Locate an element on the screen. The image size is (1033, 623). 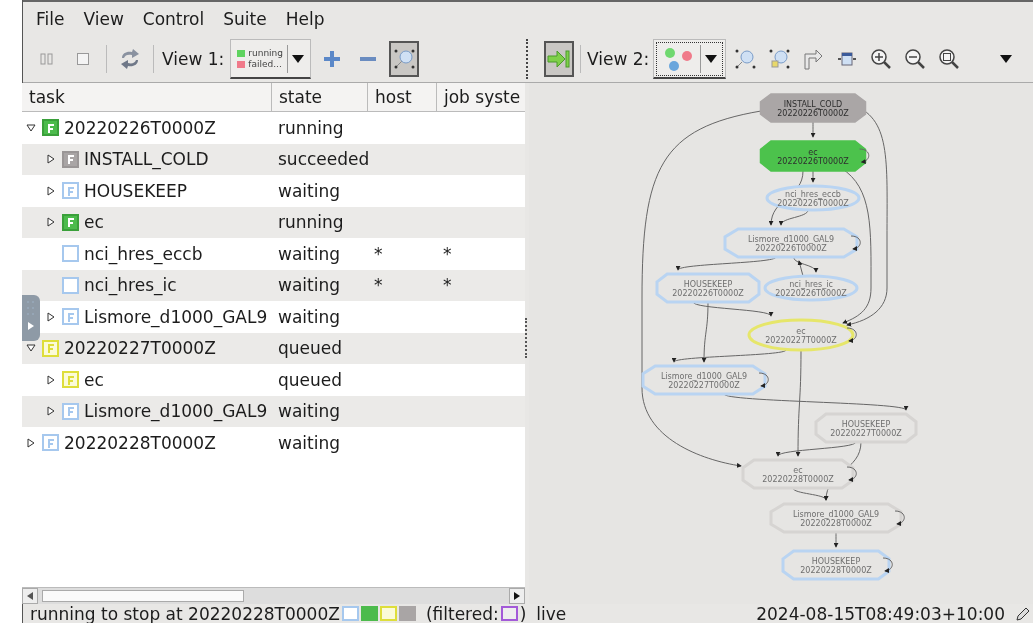
column-header: host is located at coordinates (402, 97).